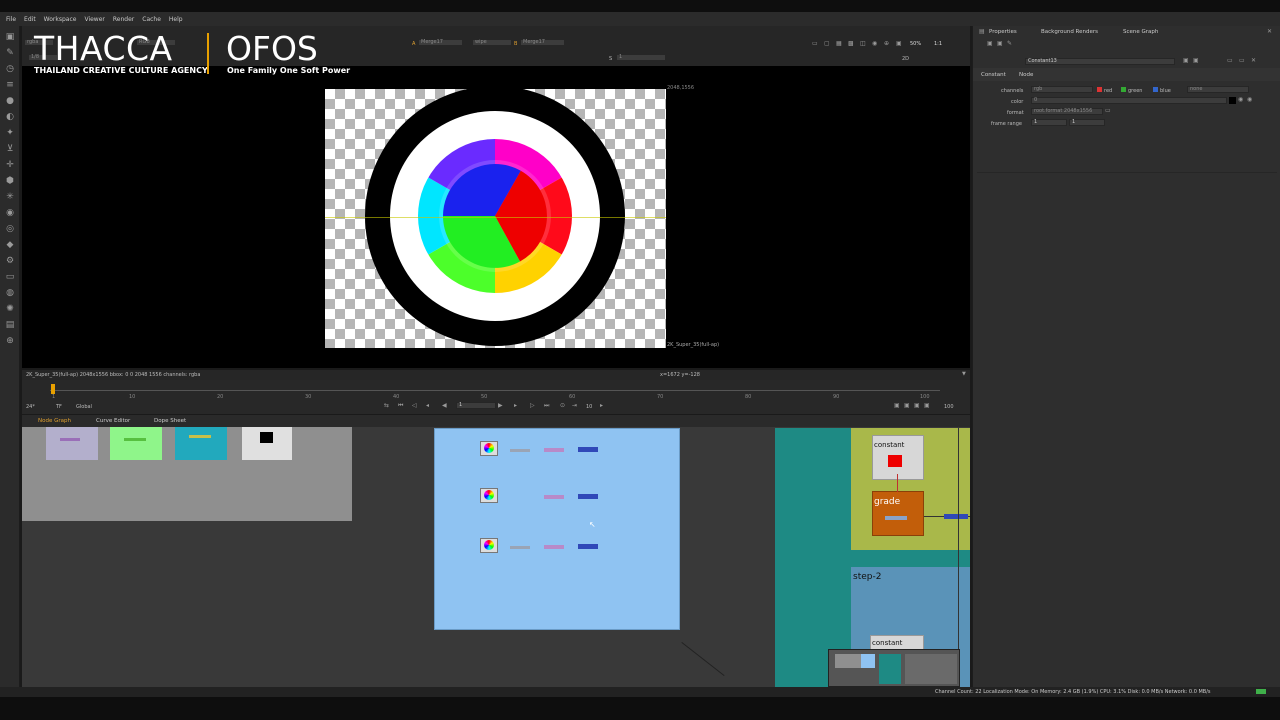  Describe the element at coordinates (123, 19) in the screenshot. I see `menu-render: Render` at that location.